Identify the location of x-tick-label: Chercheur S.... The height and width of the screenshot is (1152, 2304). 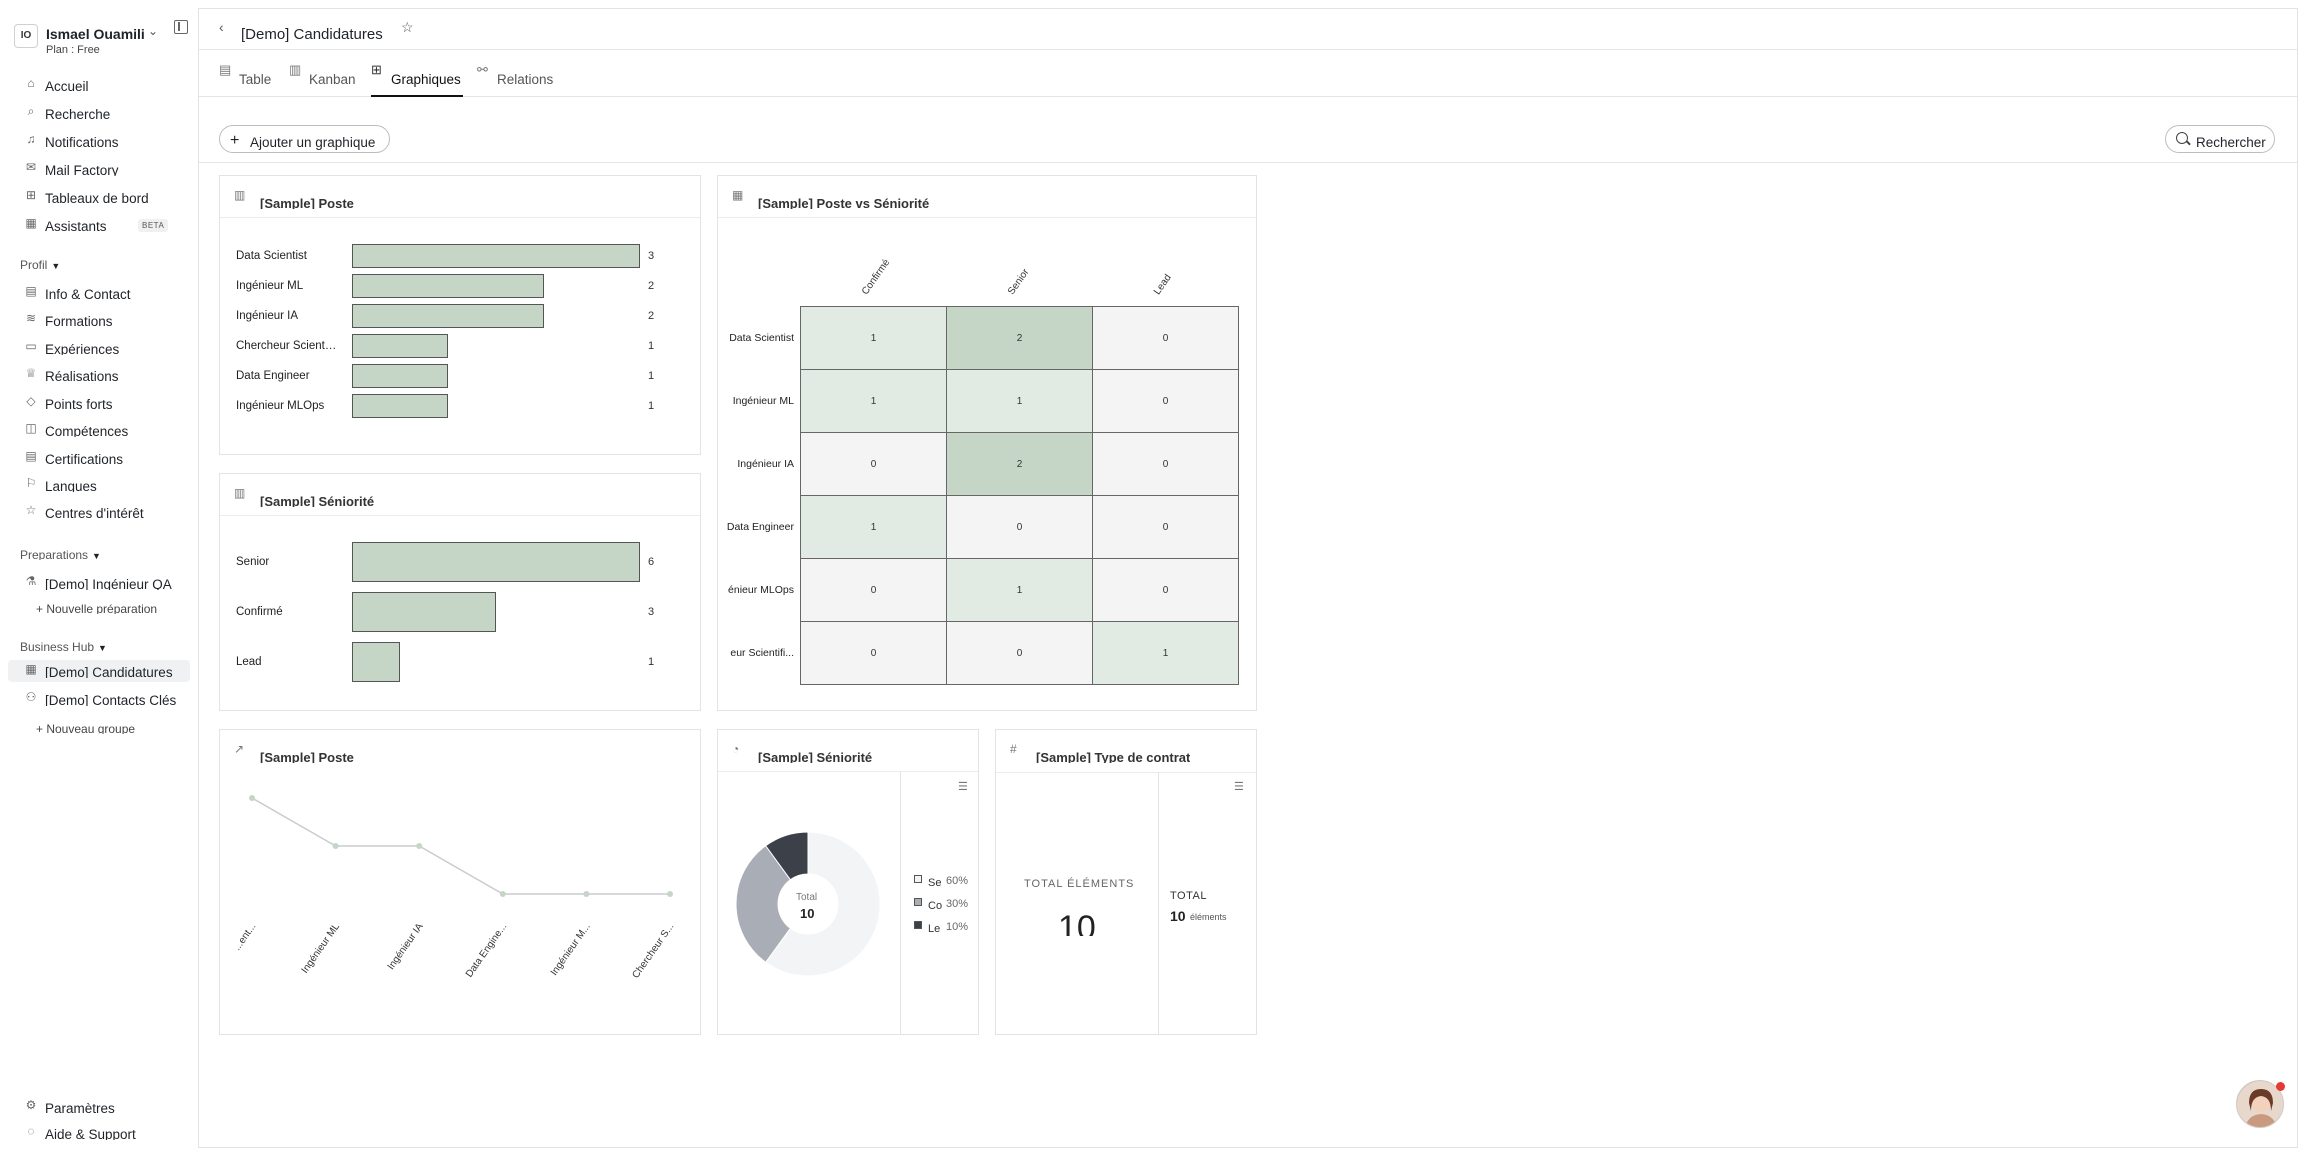
(653, 950).